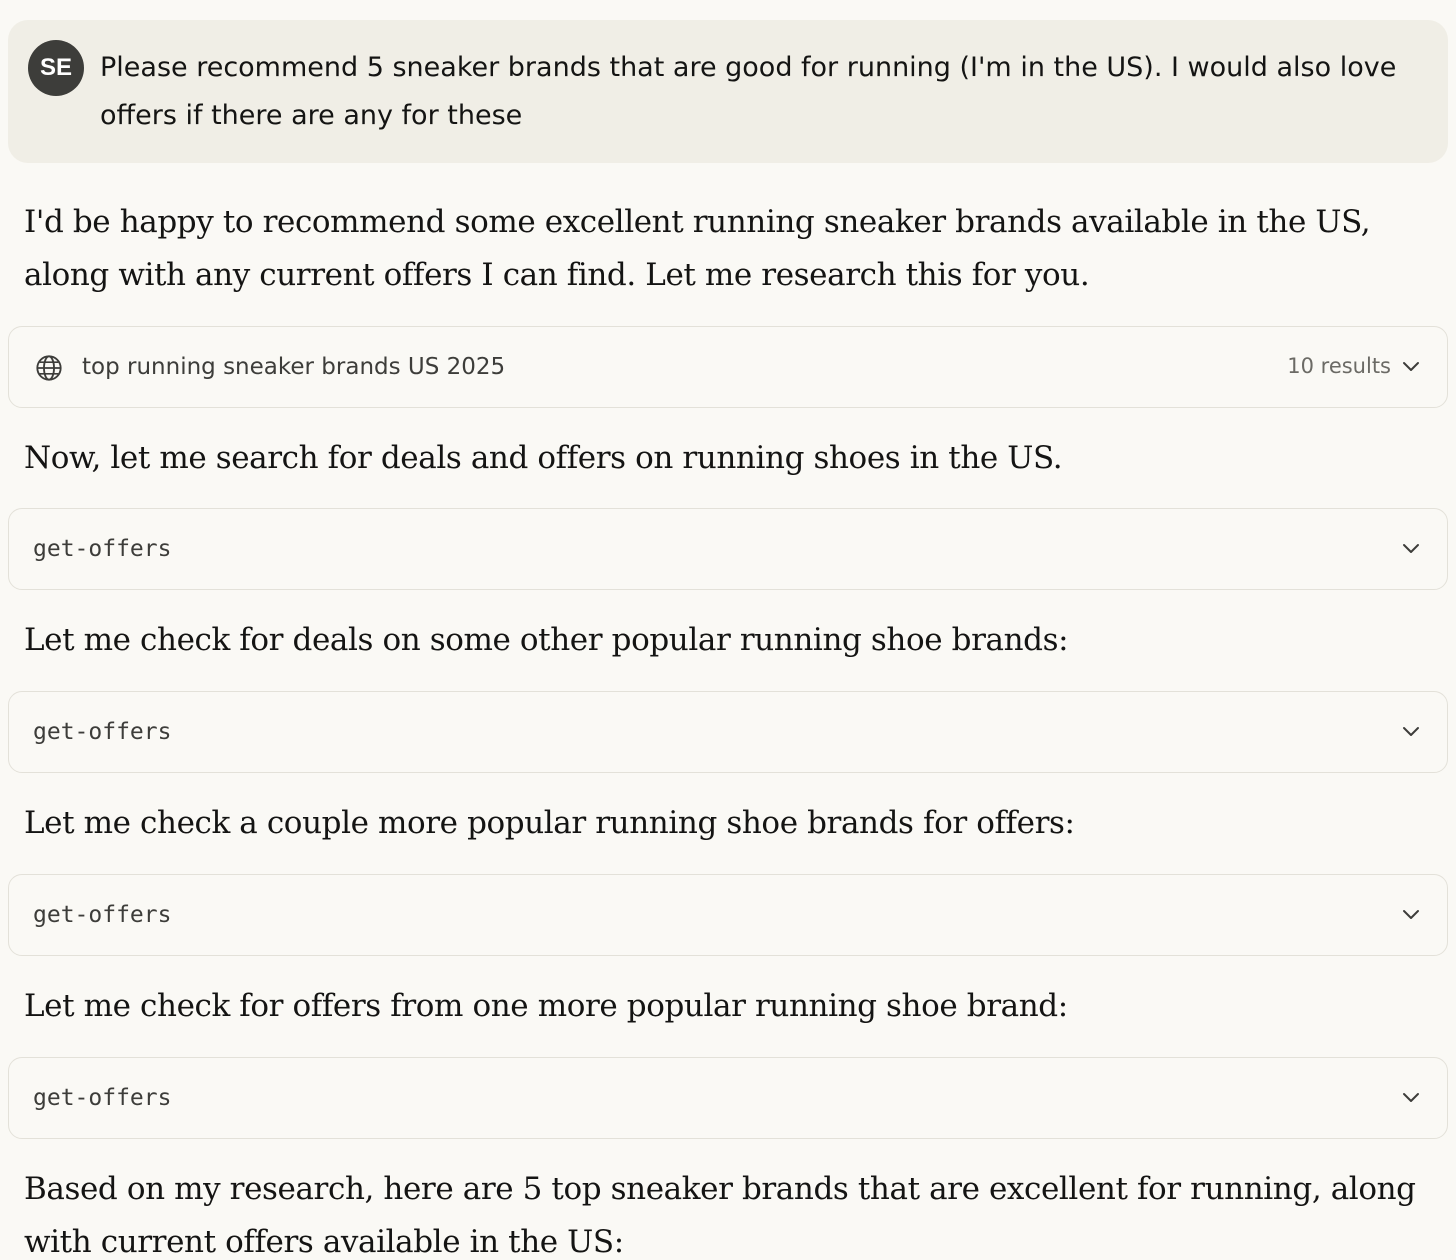  What do you see at coordinates (728, 732) in the screenshot?
I see `tool-call-card-2: get-offers` at bounding box center [728, 732].